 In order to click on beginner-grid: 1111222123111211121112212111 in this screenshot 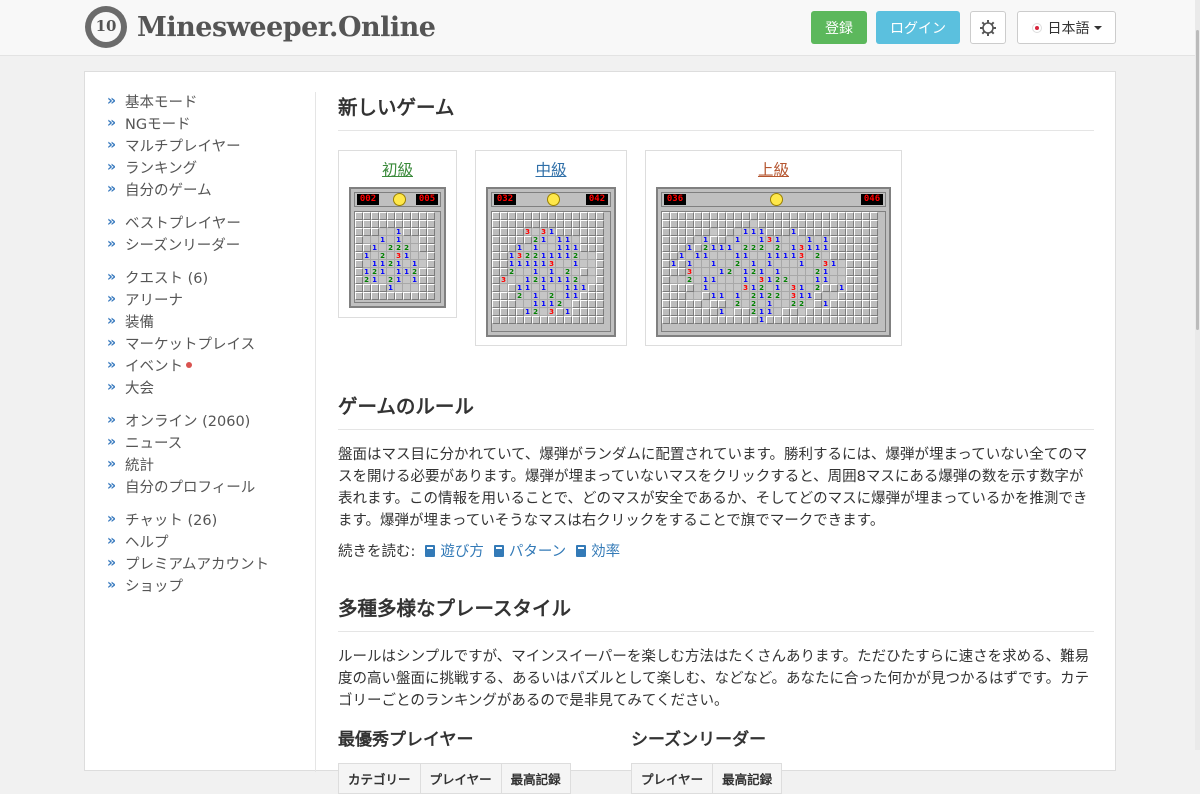, I will do `click(397, 257)`.